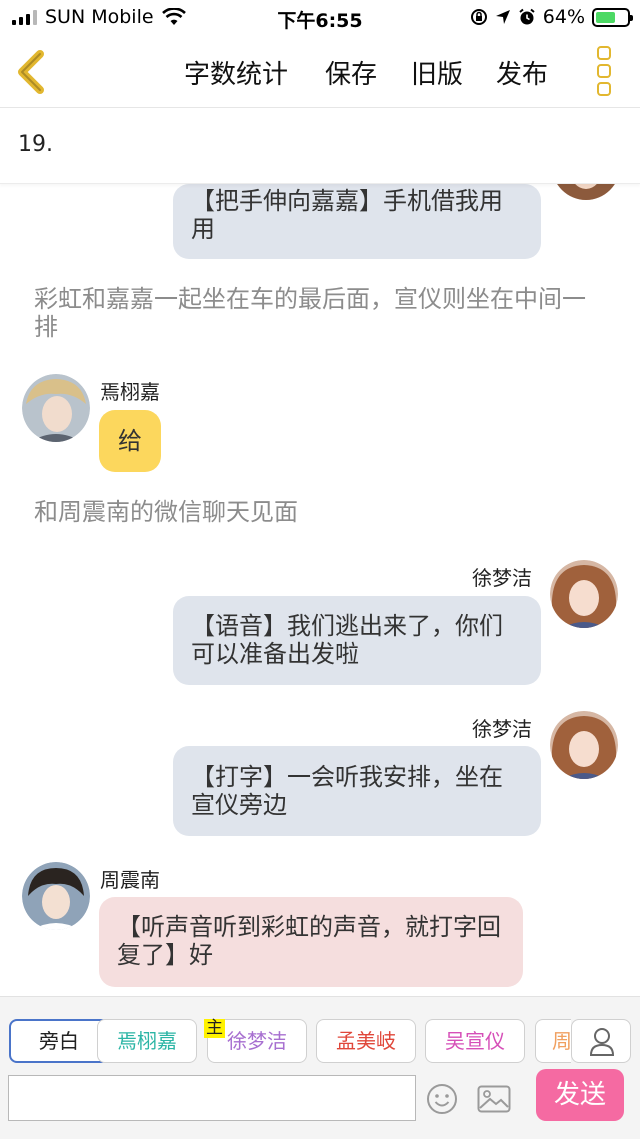  Describe the element at coordinates (366, 1041) in the screenshot. I see `character-chip: 孟美岐` at that location.